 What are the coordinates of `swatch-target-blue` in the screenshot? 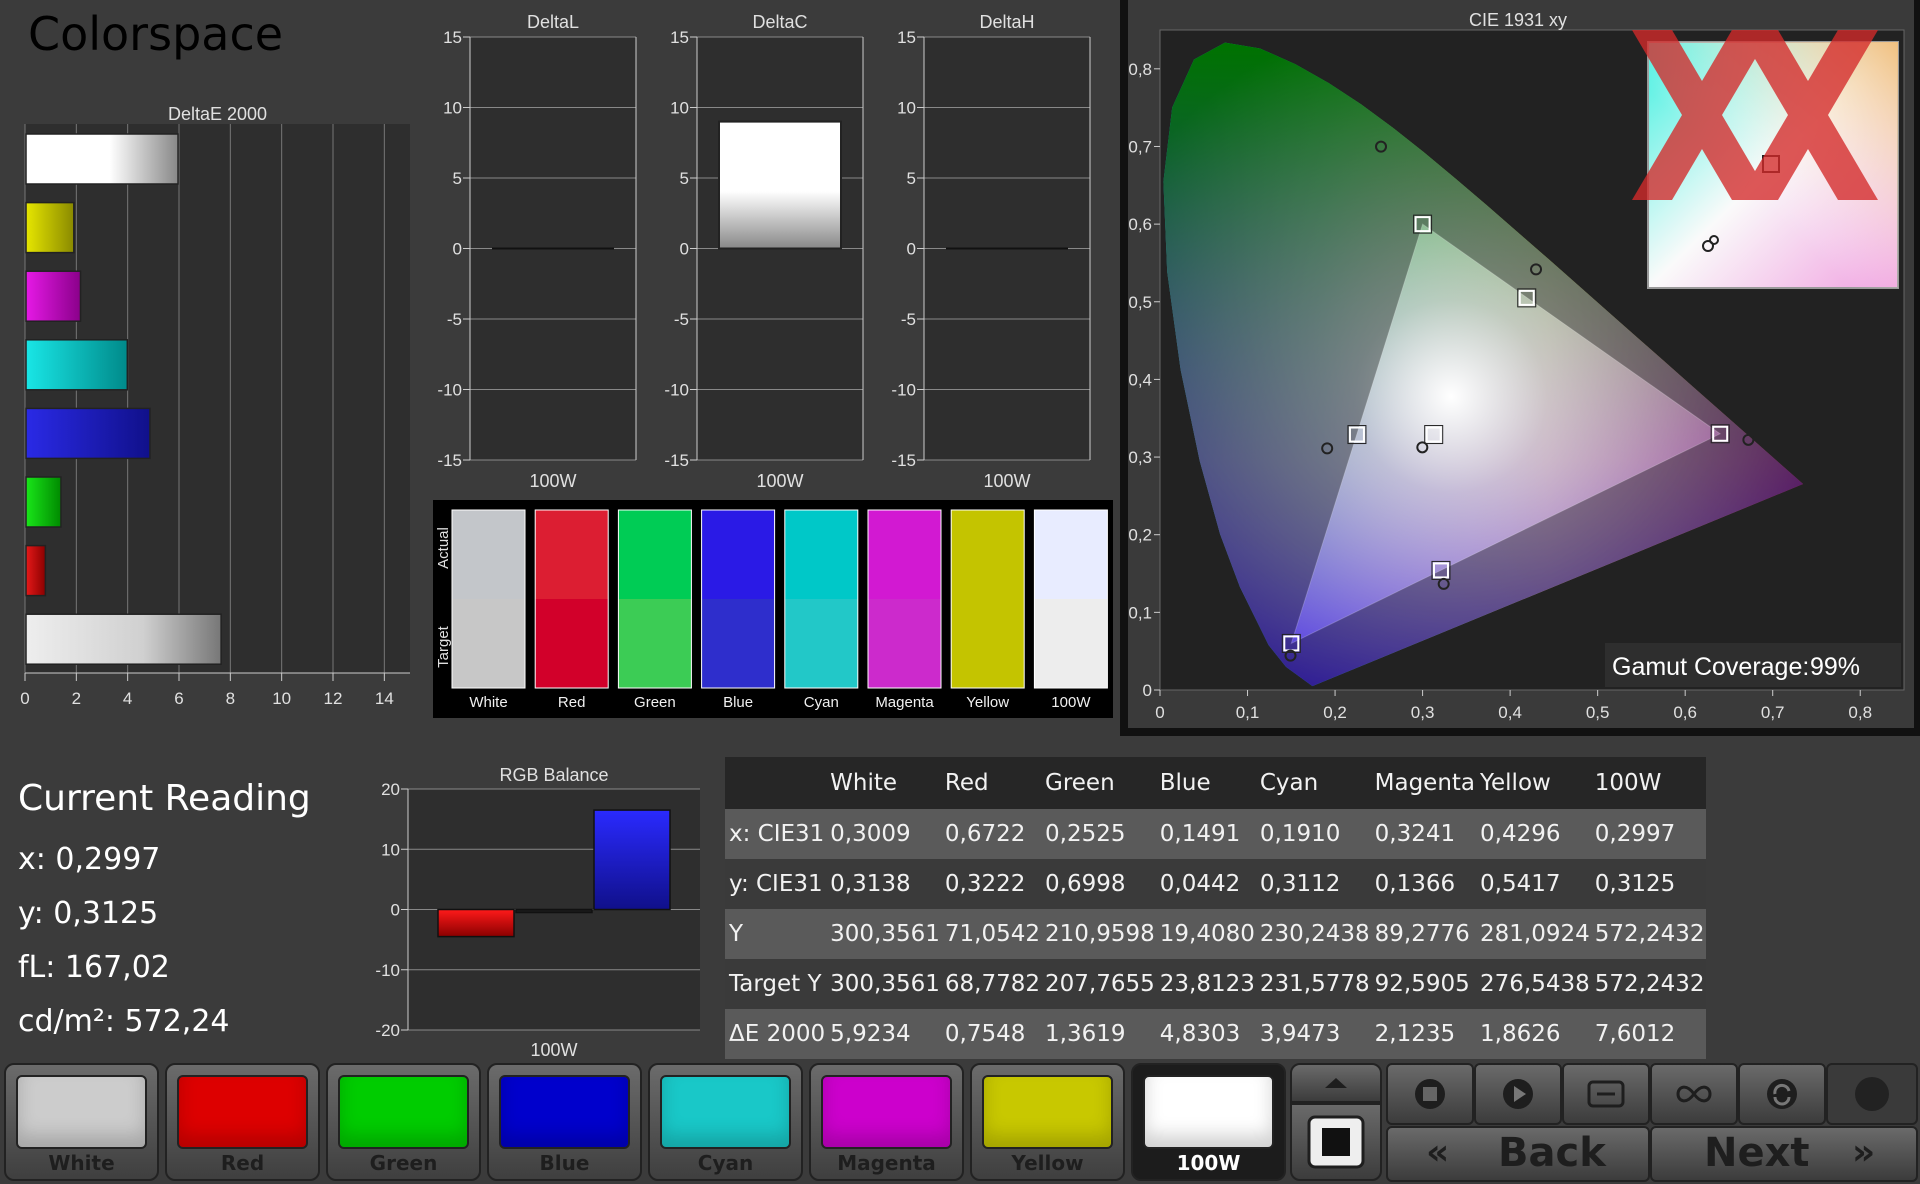 It's located at (738, 643).